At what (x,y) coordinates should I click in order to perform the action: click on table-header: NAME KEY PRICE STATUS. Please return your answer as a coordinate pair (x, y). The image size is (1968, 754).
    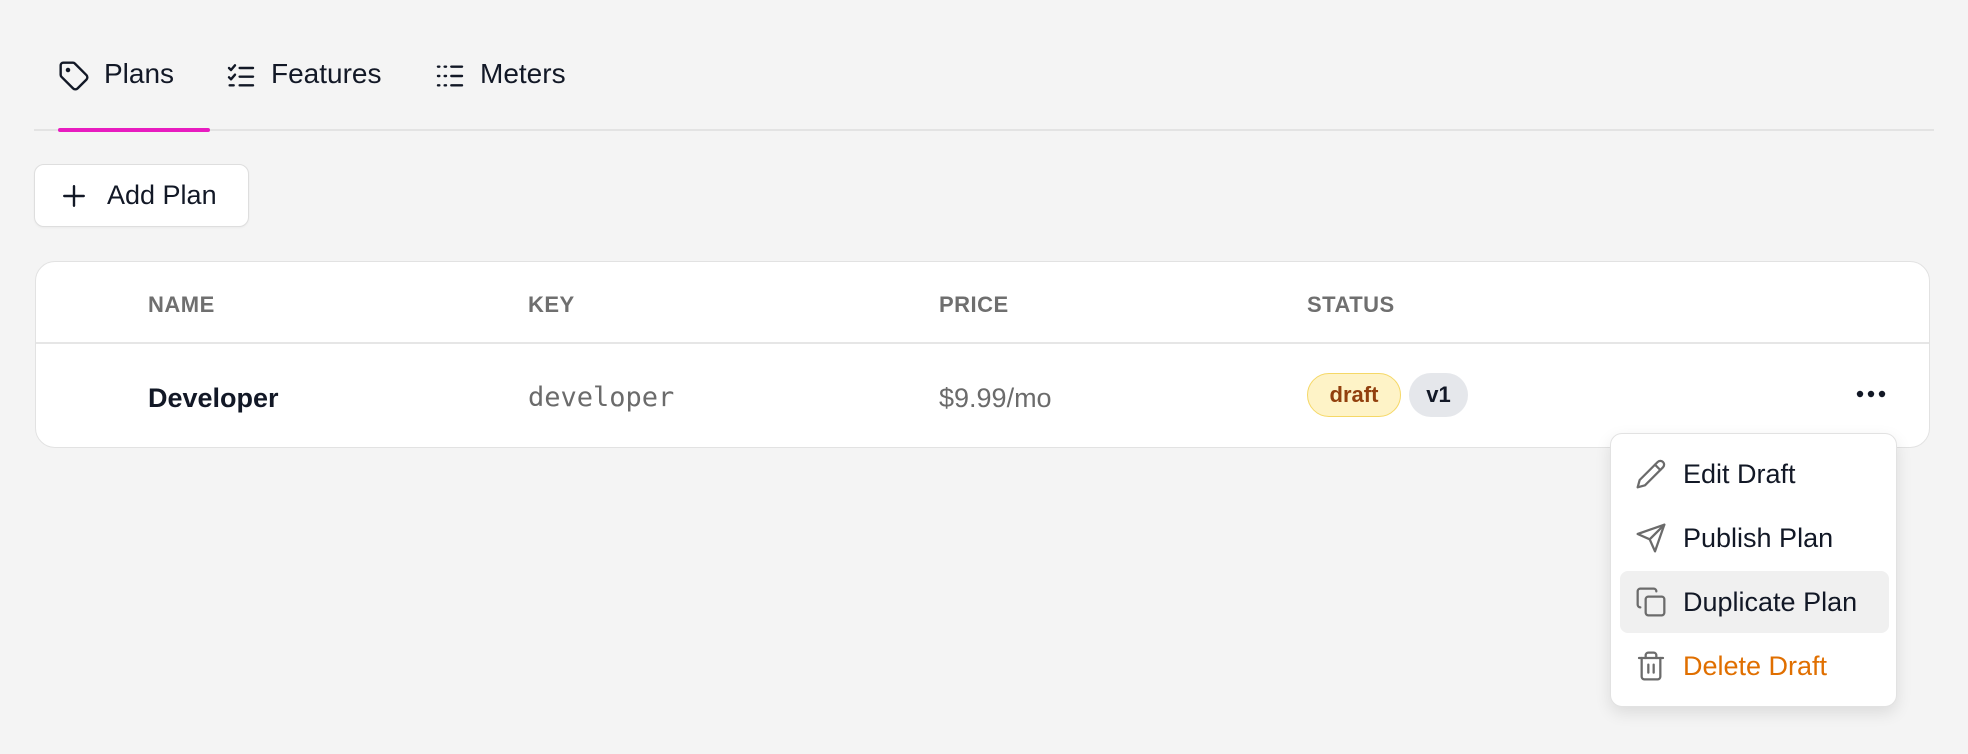
    Looking at the image, I should click on (982, 303).